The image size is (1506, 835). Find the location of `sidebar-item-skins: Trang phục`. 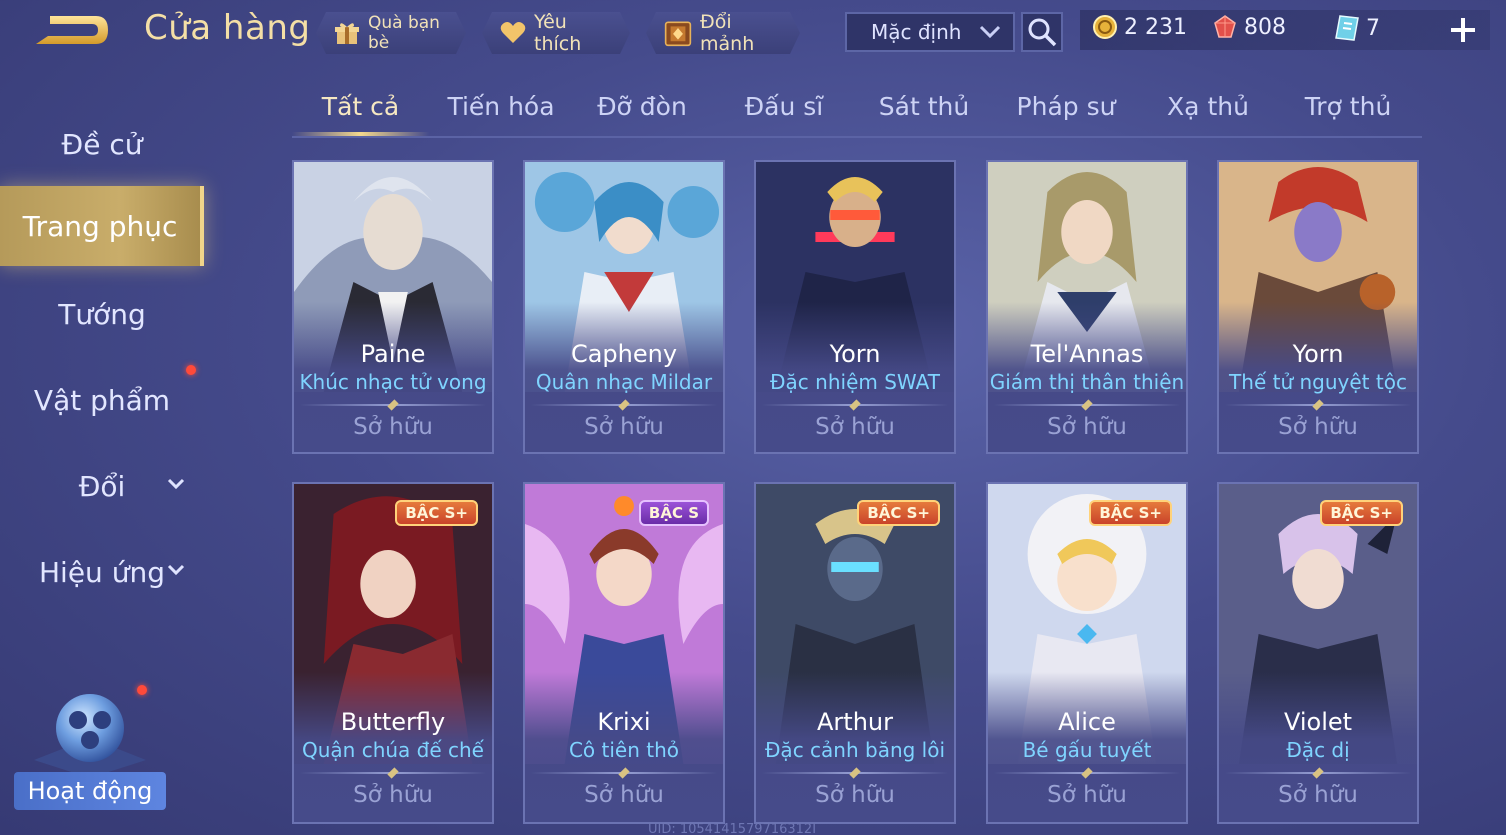

sidebar-item-skins: Trang phục is located at coordinates (102, 226).